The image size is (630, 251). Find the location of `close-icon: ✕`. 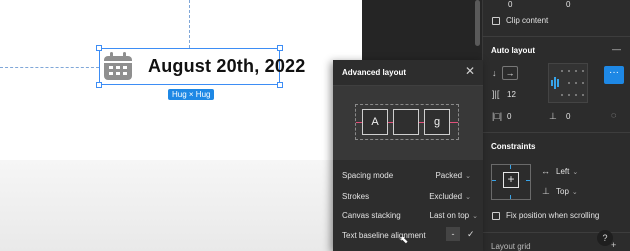

close-icon: ✕ is located at coordinates (470, 71).